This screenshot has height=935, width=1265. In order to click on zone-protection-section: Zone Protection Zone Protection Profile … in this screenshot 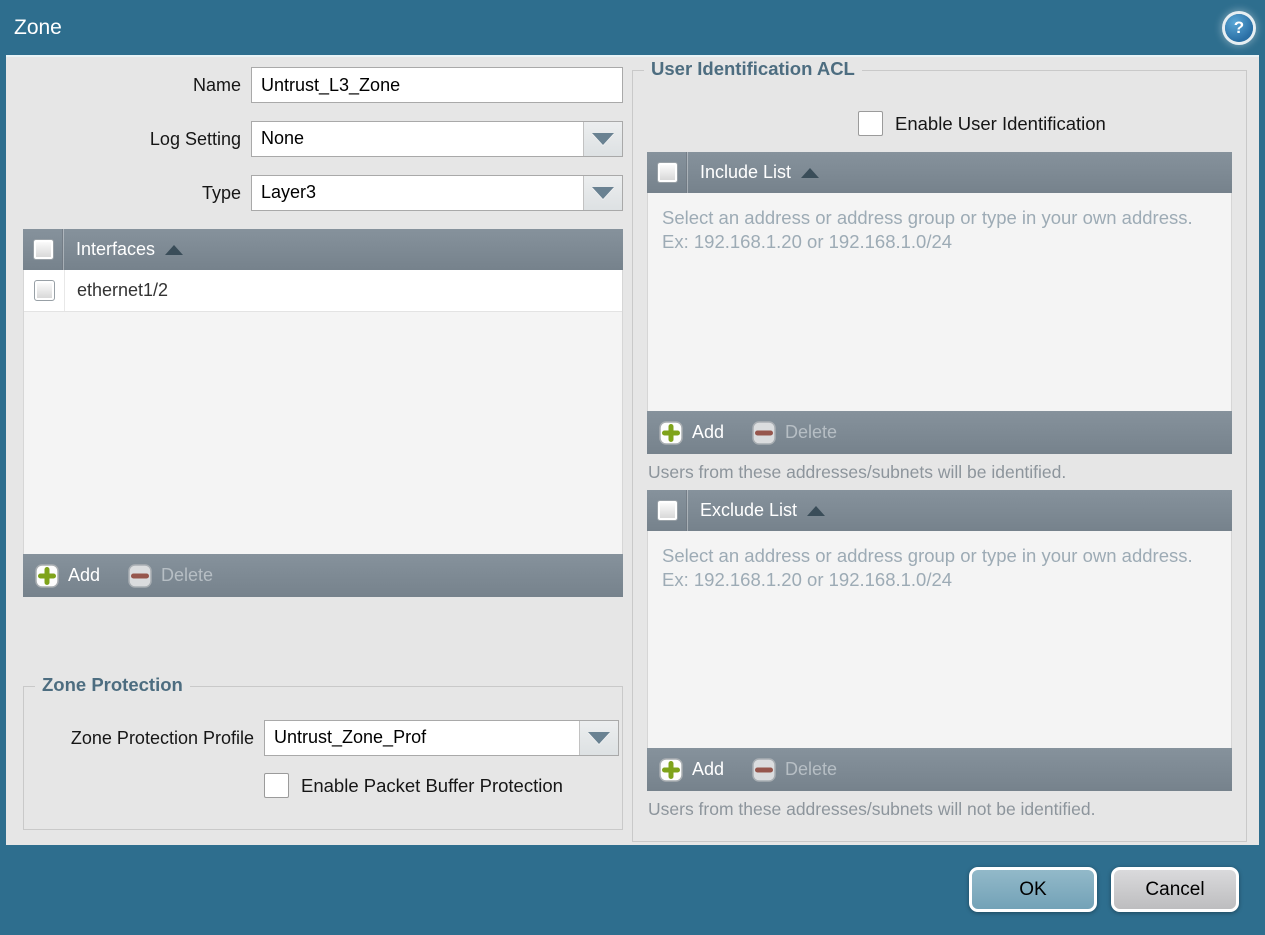, I will do `click(323, 752)`.